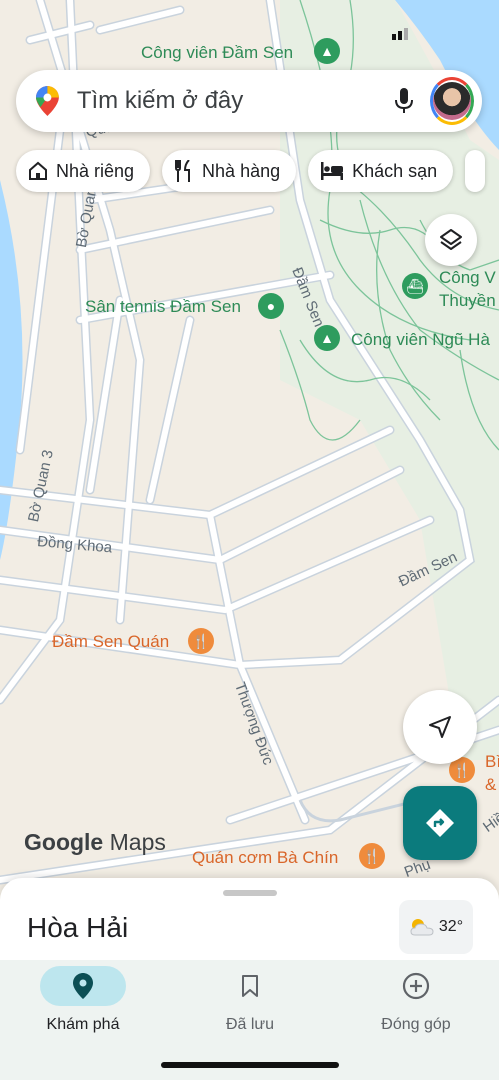  Describe the element at coordinates (183, 171) in the screenshot. I see `restaurant-icon` at that location.